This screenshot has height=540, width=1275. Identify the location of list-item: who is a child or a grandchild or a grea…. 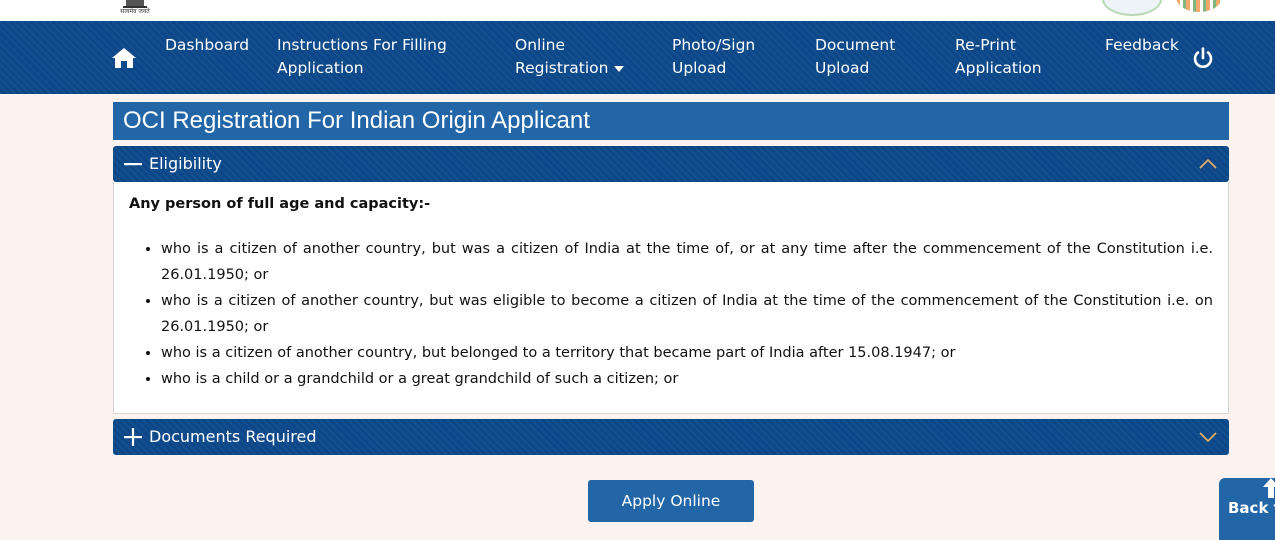
(687, 379).